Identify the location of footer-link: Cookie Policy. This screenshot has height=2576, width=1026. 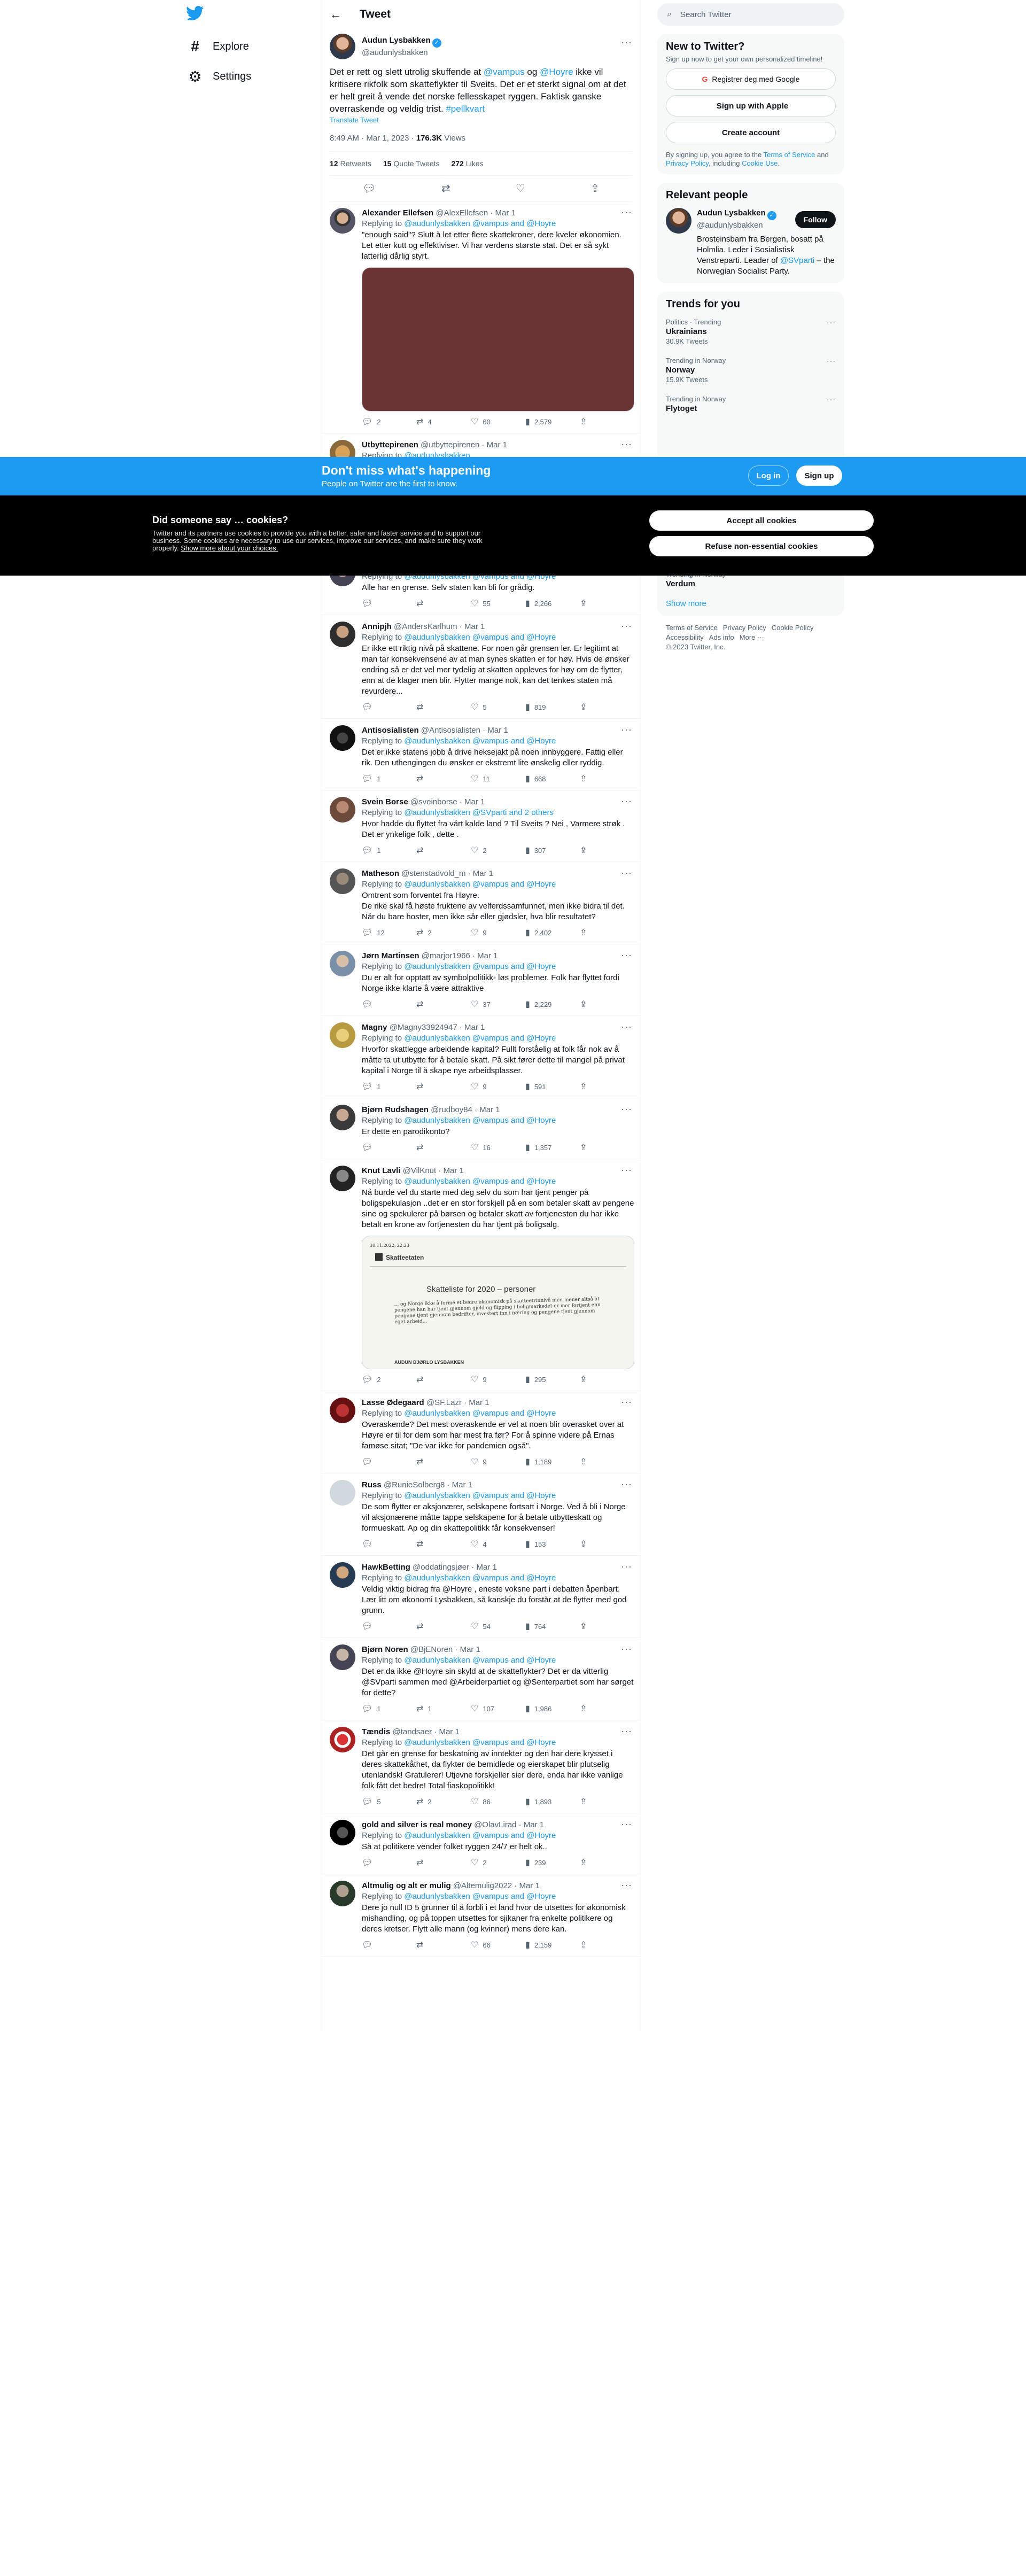
(793, 628).